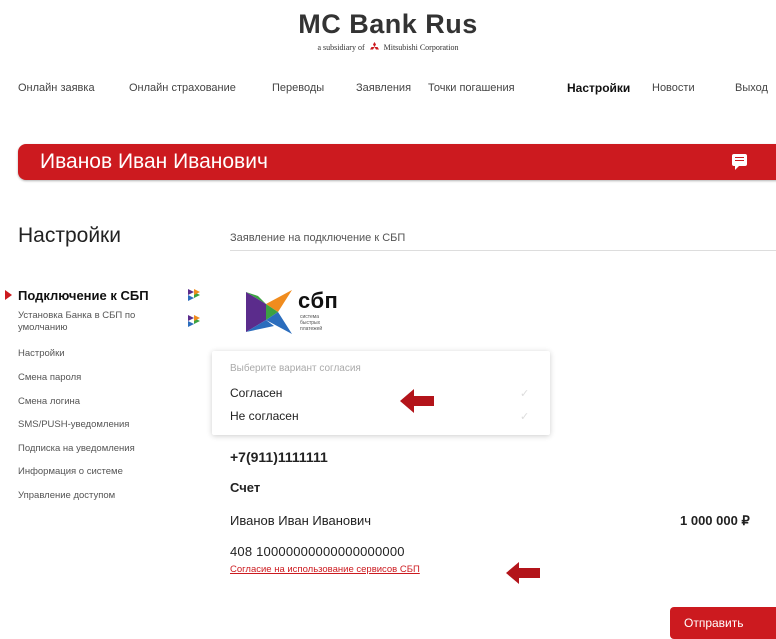 The width and height of the screenshot is (776, 639). Describe the element at coordinates (421, 47) in the screenshot. I see `brand-subtitle-company: Mitsubishi Corporation` at that location.